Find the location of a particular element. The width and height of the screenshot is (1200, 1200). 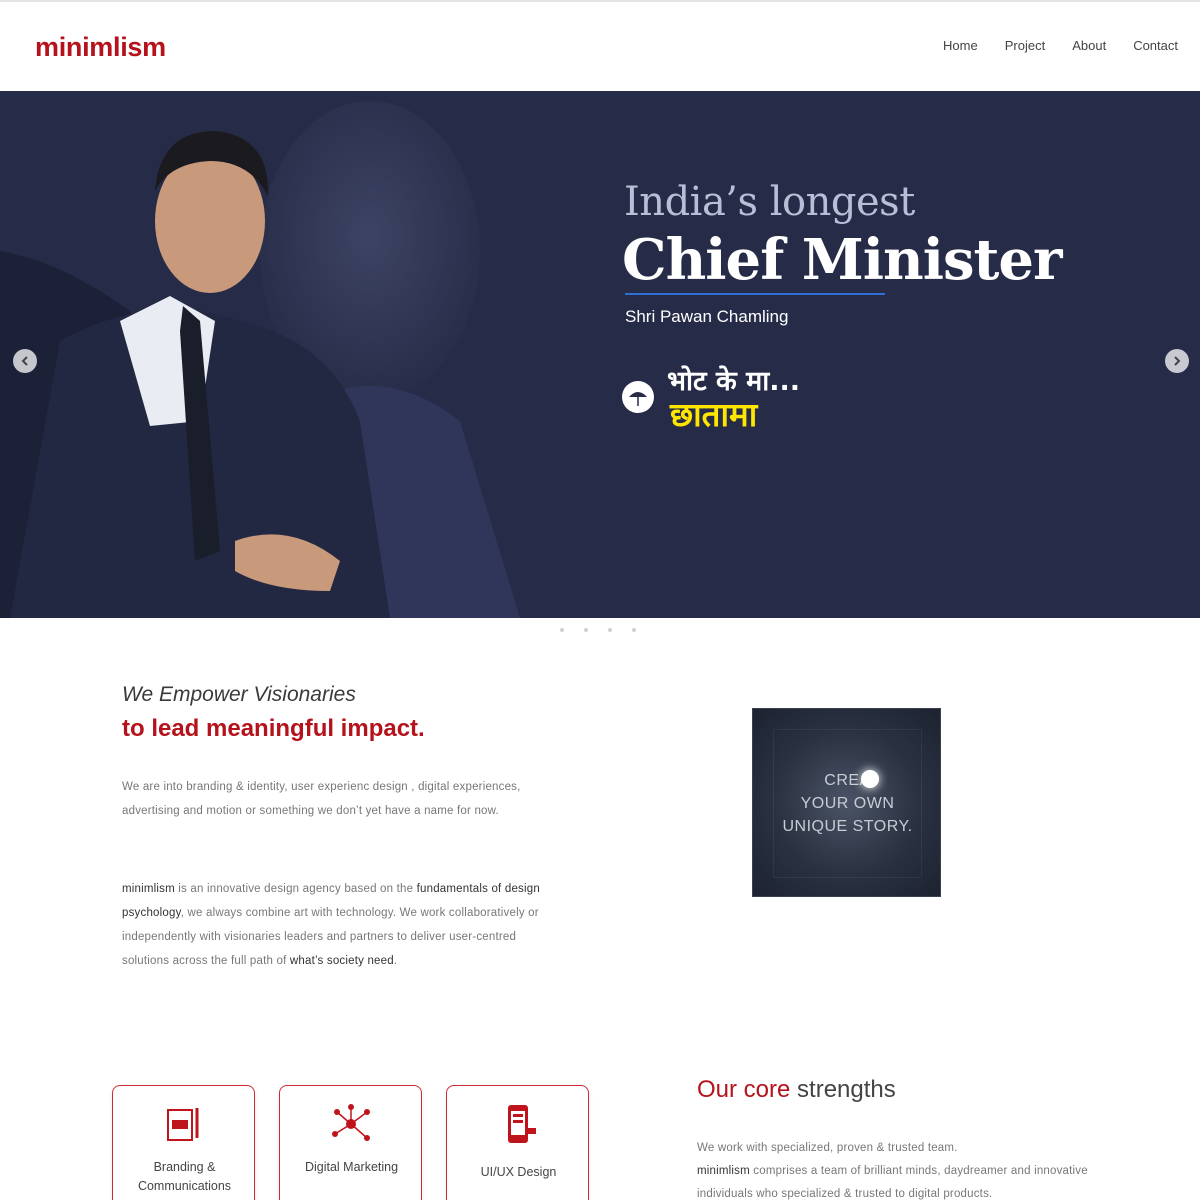

service-card-uiux: UI/UX Design is located at coordinates (517, 1142).